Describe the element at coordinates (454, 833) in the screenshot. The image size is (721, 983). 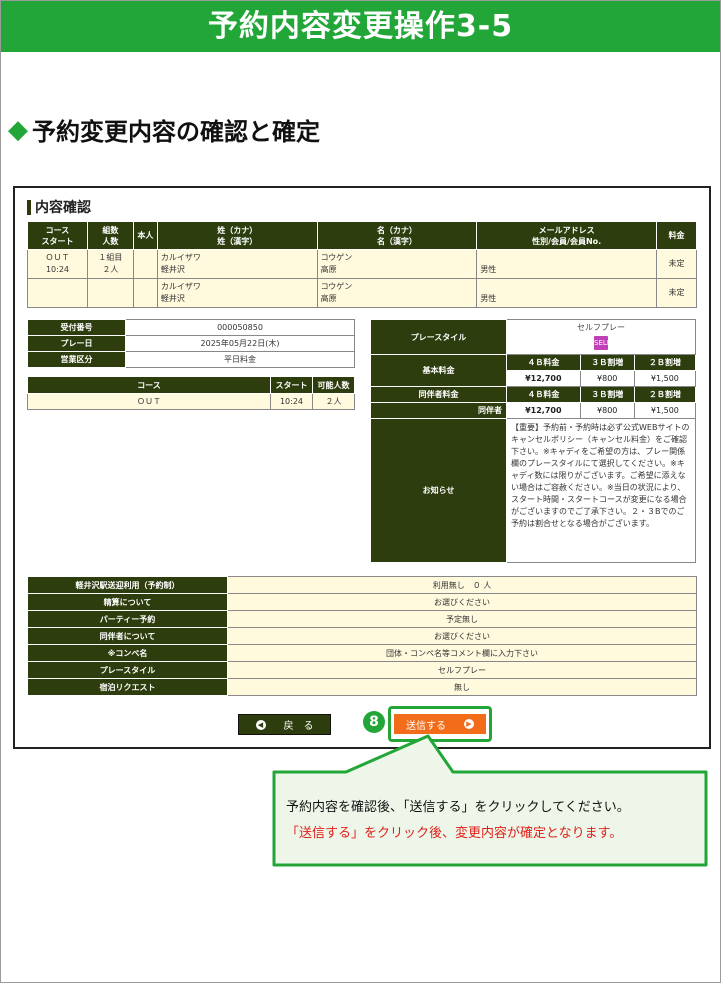
I see `callout-warning: 「送信する」をクリック後、変更内容が確定となります。` at that location.